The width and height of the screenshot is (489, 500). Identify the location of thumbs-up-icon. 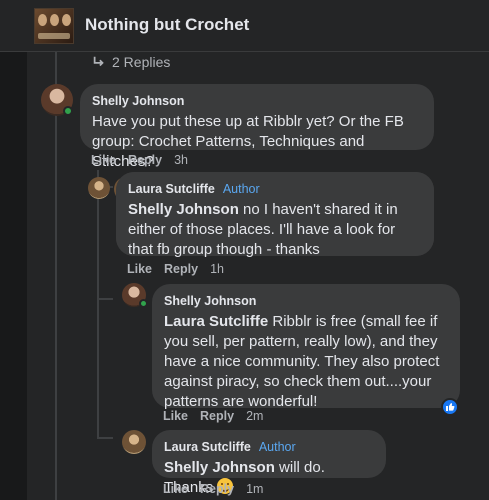
(450, 407).